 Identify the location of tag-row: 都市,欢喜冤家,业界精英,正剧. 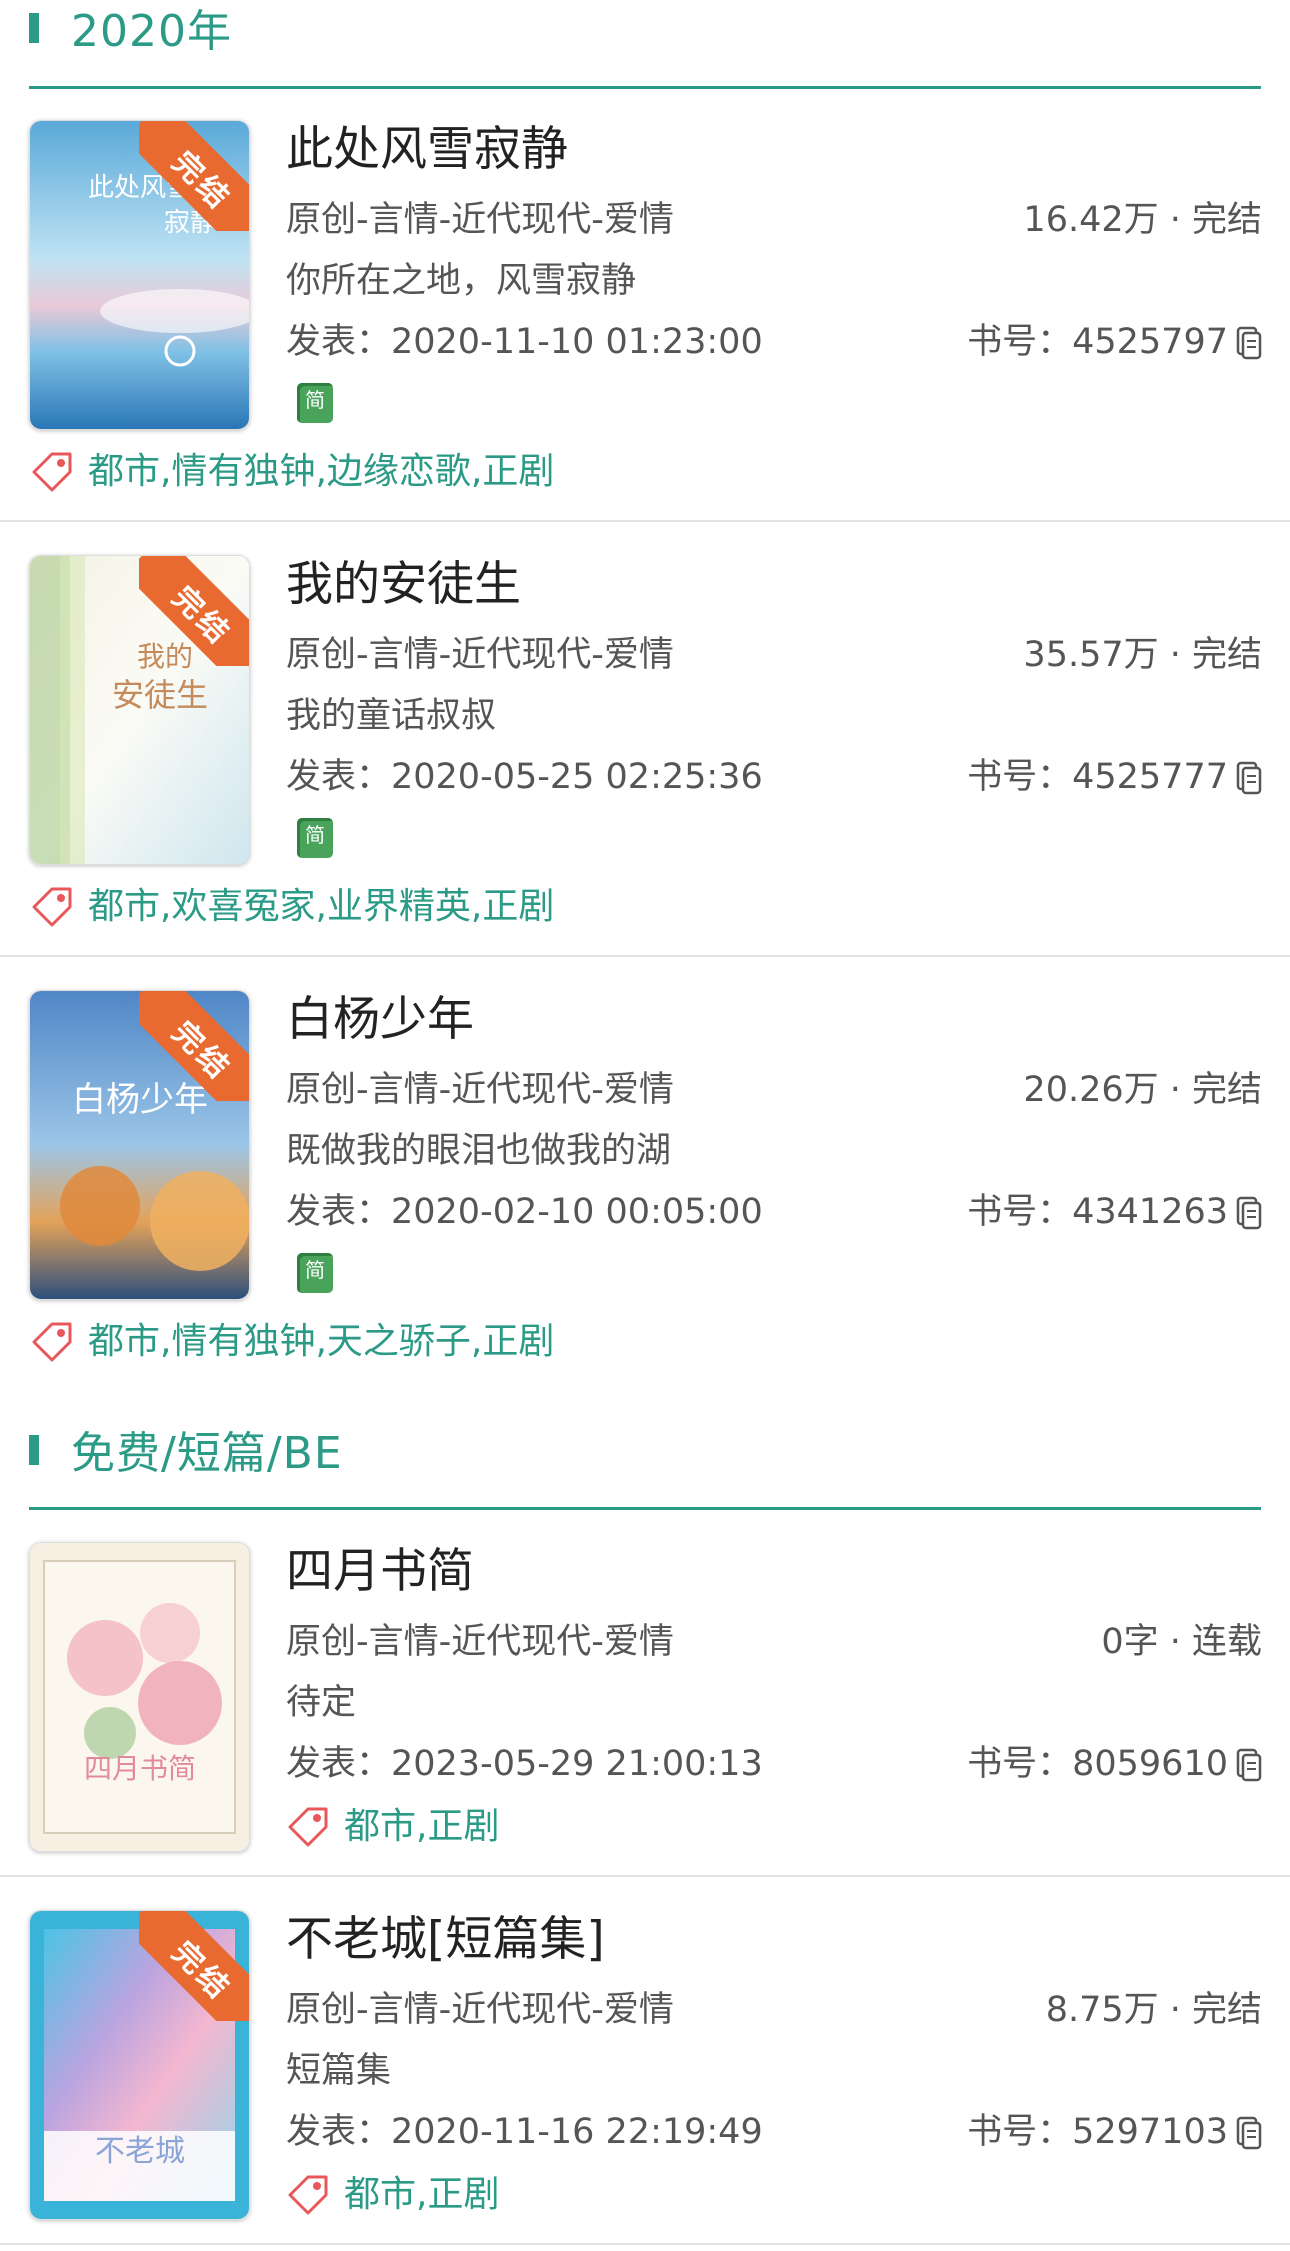
(292, 907).